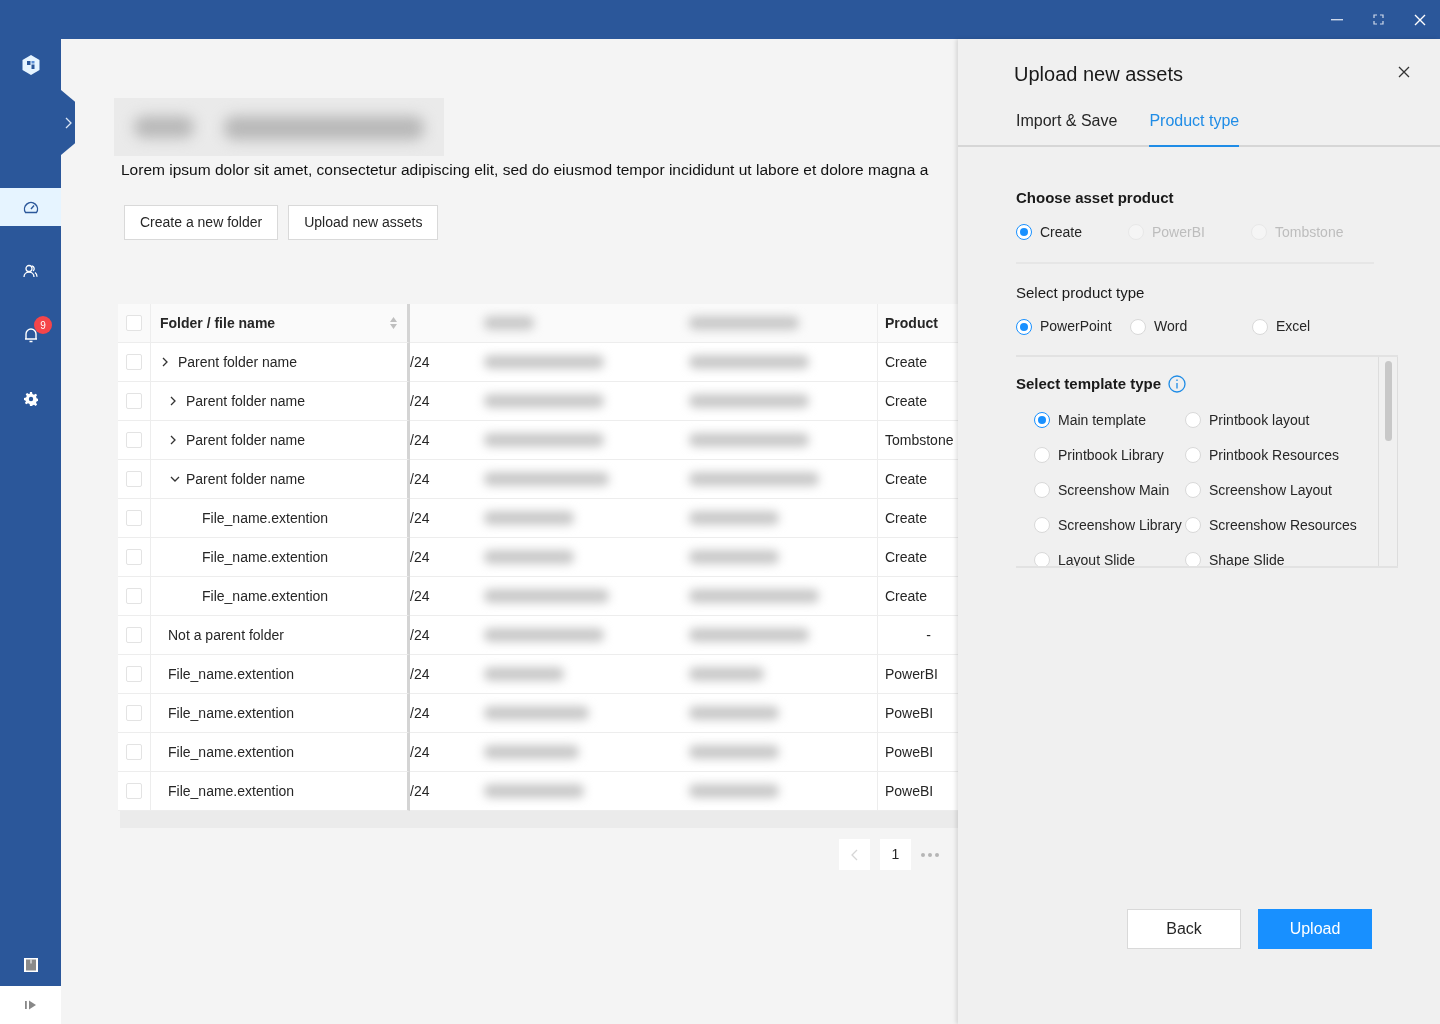 This screenshot has width=1440, height=1024. Describe the element at coordinates (1281, 490) in the screenshot. I see `radio-button: Screenshow Layout` at that location.